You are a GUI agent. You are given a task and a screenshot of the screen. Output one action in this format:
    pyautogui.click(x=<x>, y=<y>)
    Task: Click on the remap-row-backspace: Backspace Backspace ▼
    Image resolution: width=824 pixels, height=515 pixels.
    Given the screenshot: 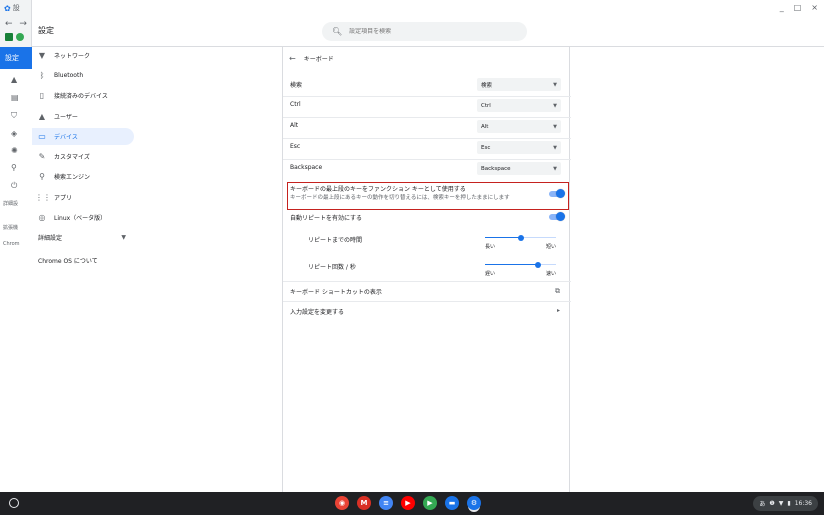 What is the action you would take?
    pyautogui.click(x=427, y=167)
    